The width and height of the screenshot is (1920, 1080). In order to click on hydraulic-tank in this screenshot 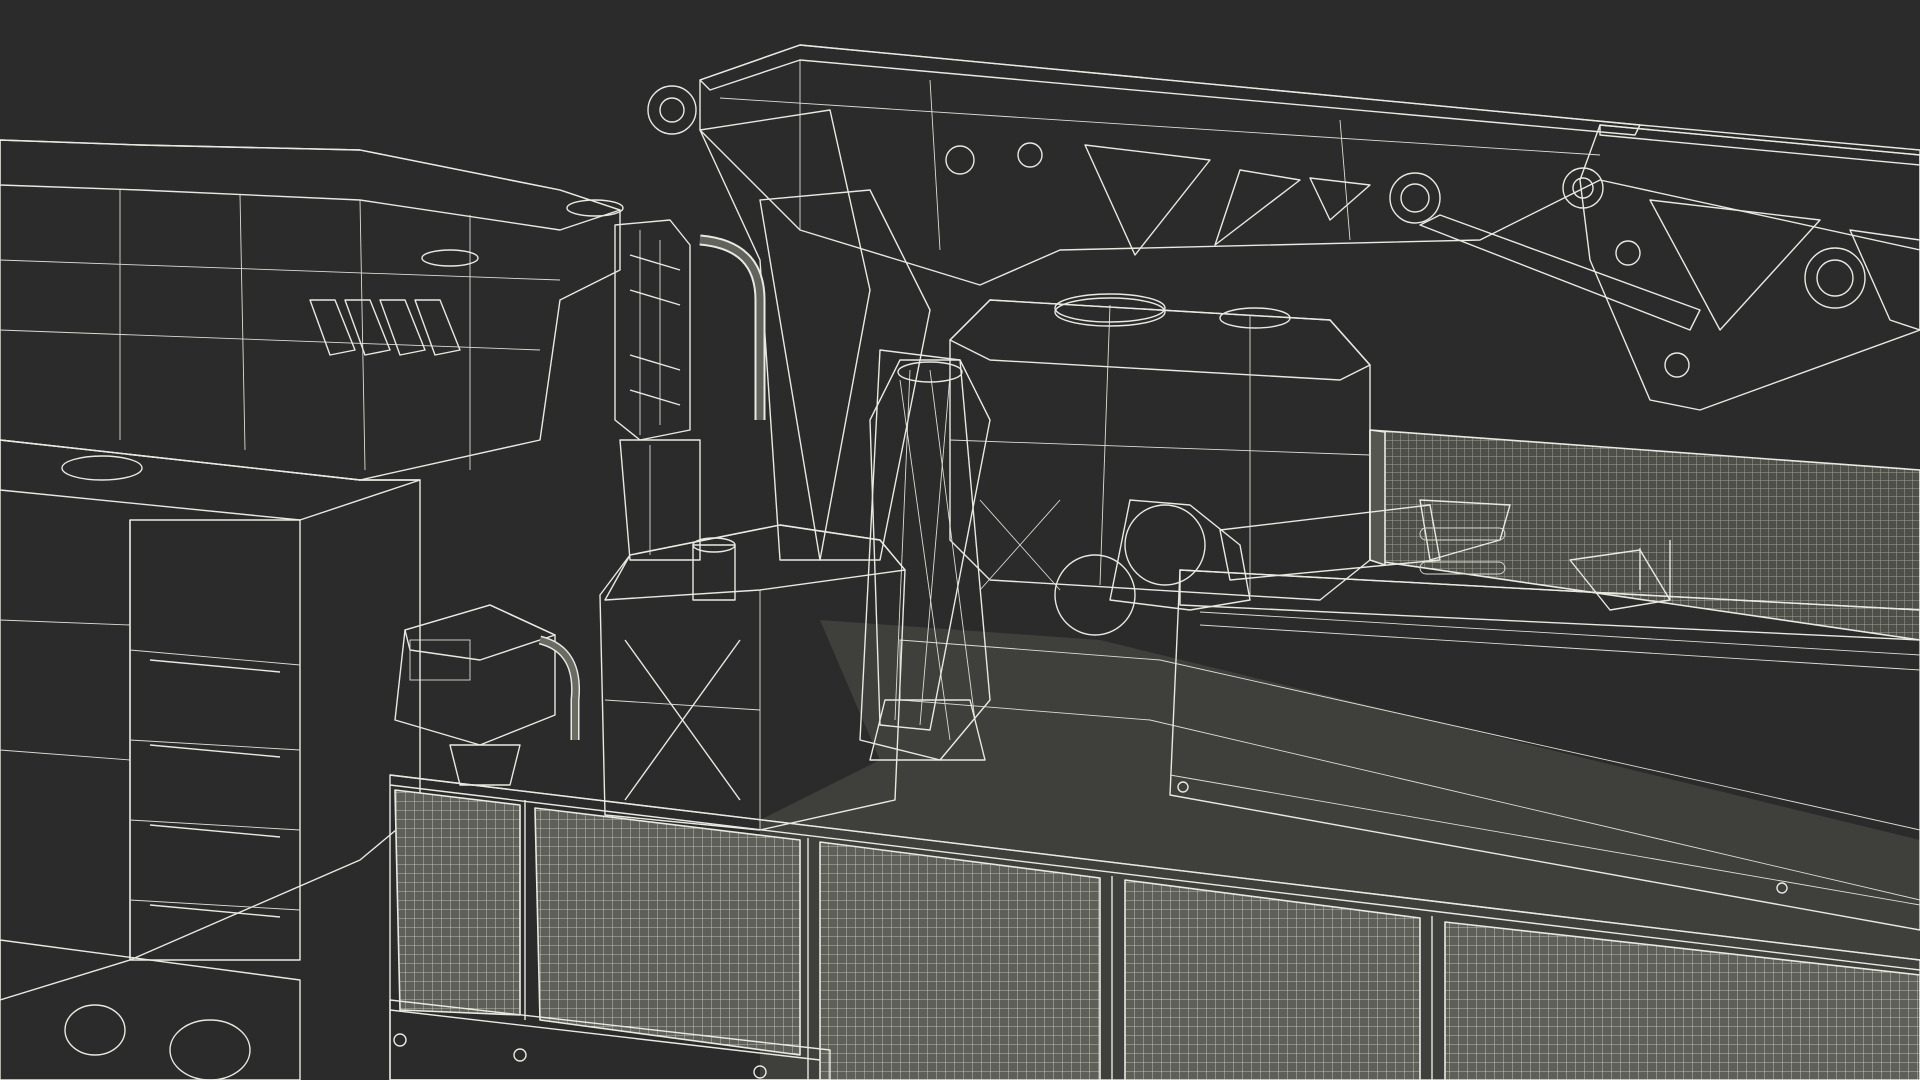, I will do `click(1160, 464)`.